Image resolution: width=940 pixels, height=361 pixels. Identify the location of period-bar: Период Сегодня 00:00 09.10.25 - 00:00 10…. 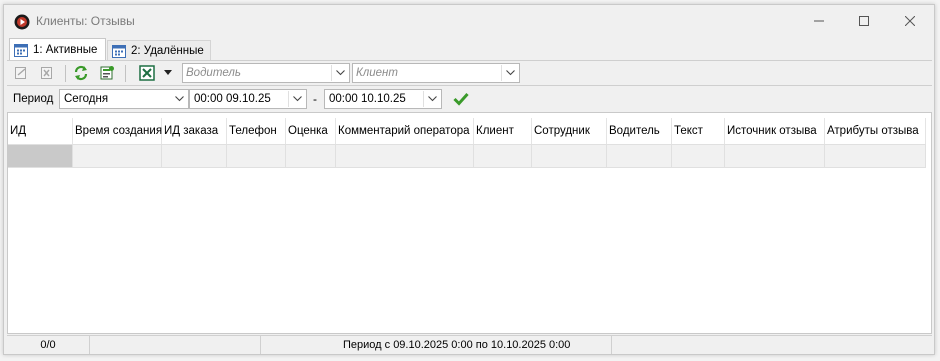
(469, 100).